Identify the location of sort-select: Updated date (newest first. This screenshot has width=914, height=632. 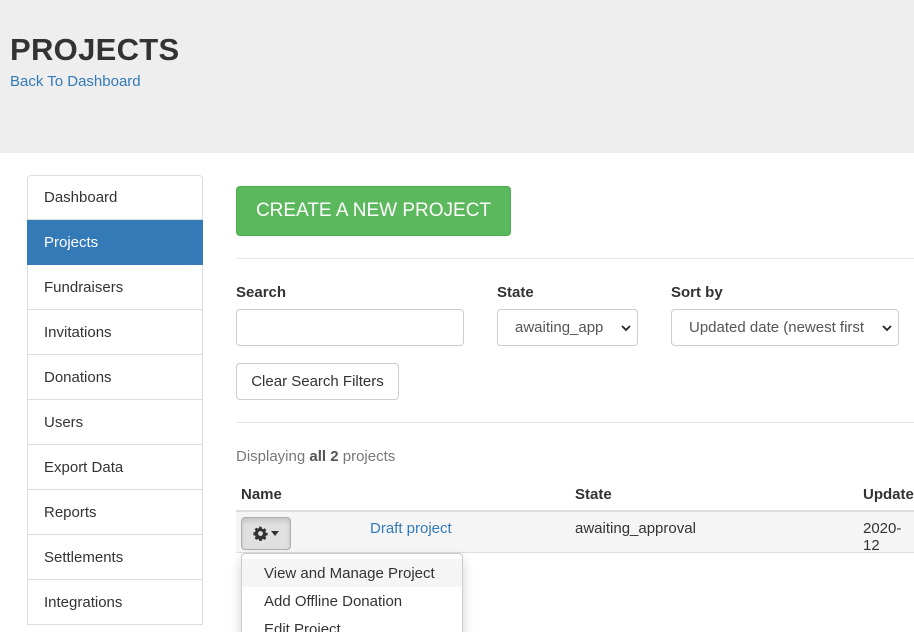
(785, 327).